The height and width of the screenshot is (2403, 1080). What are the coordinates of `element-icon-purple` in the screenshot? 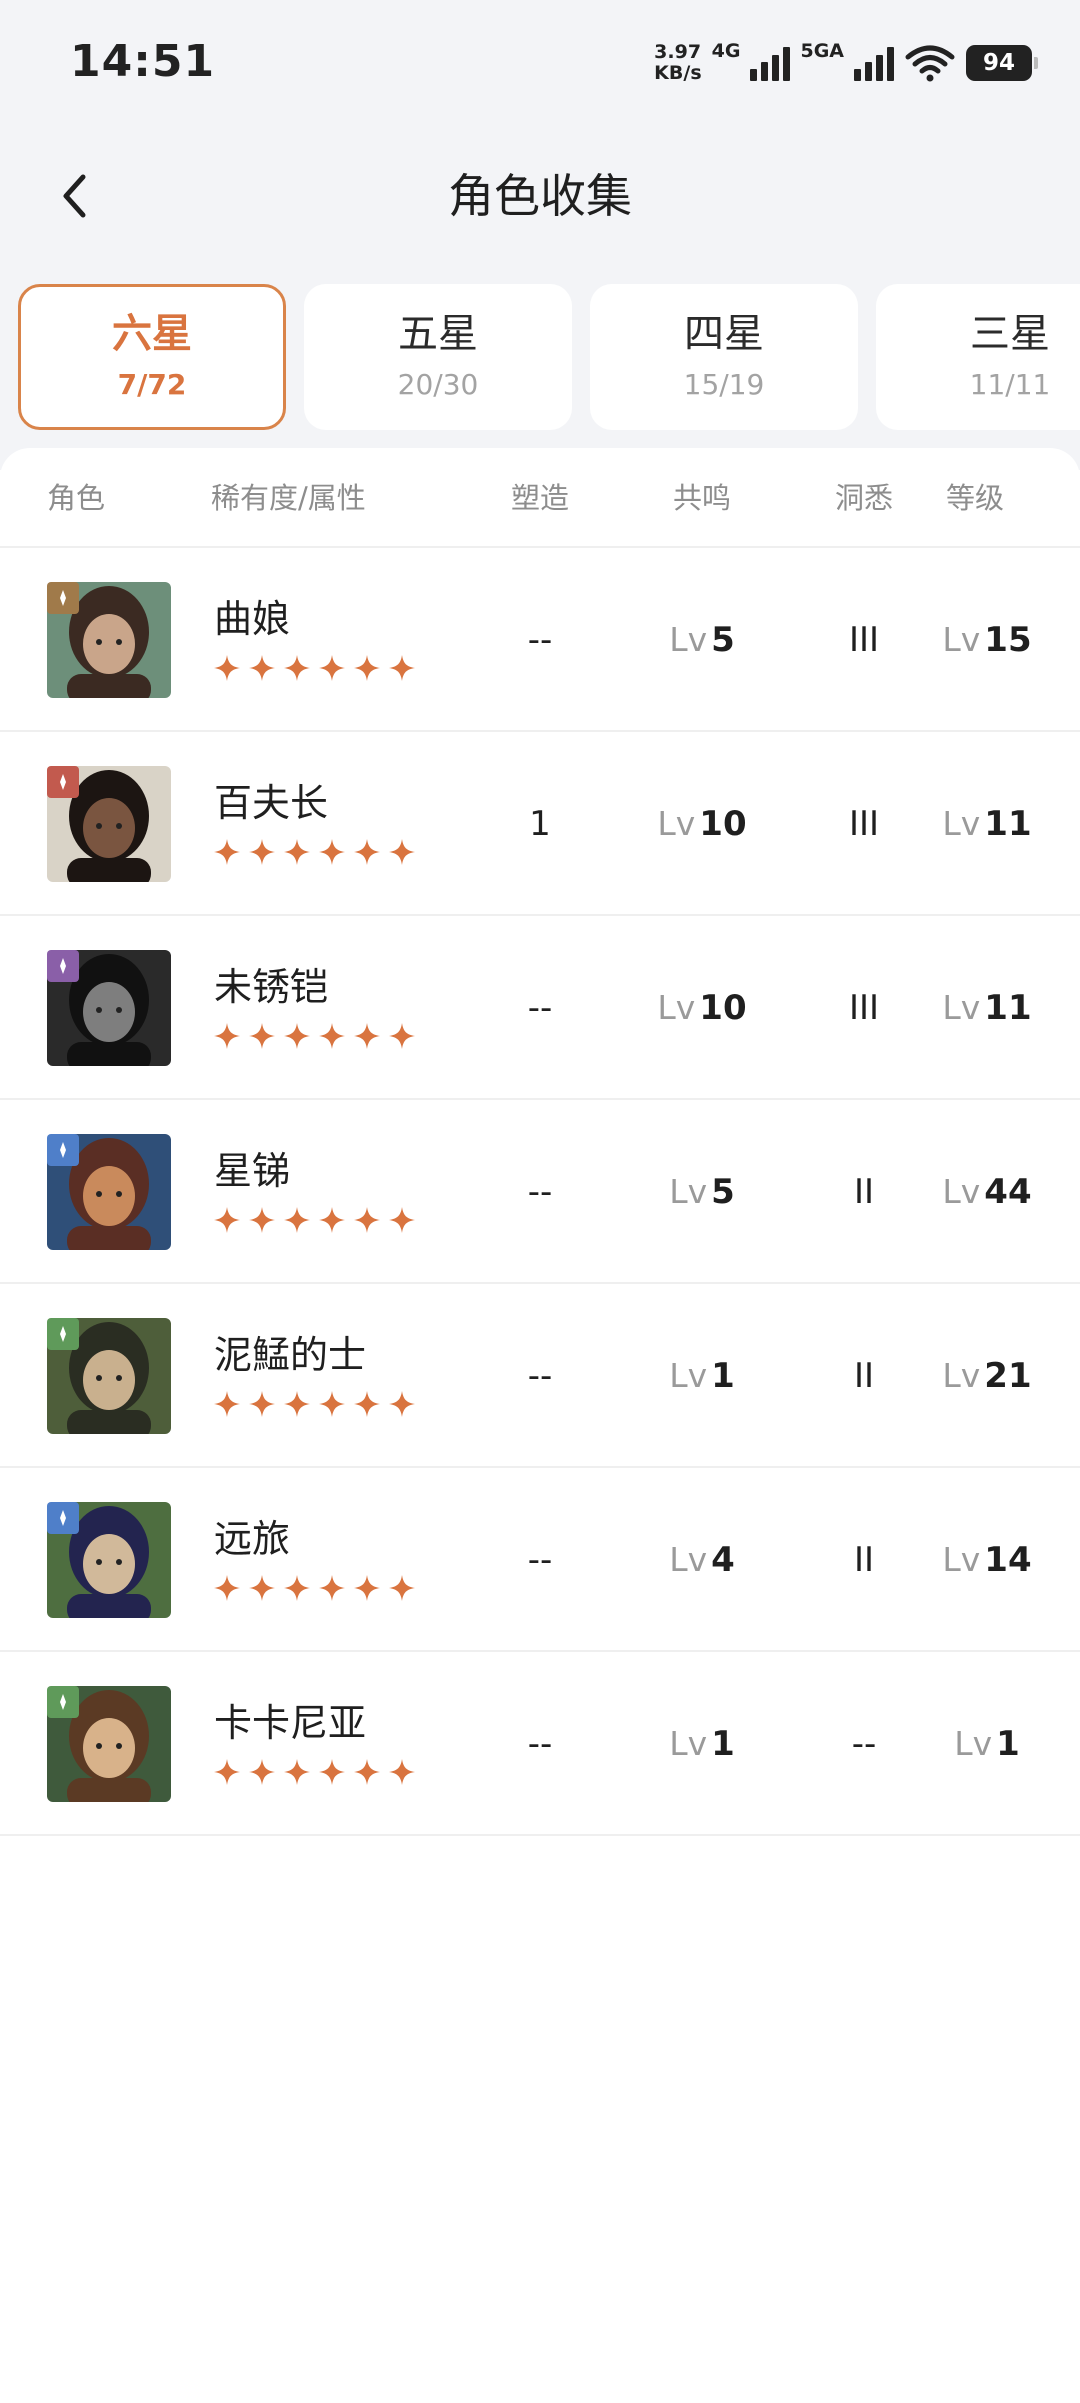 It's located at (63, 966).